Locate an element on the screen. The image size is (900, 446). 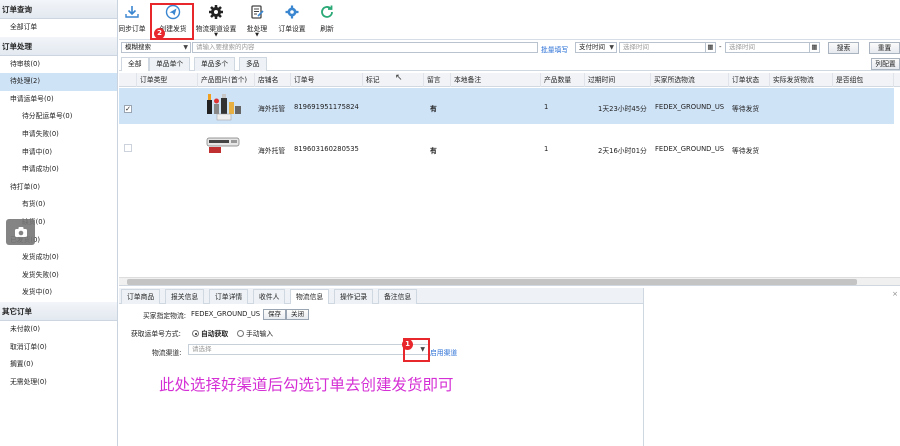
tab-all: 全部 is located at coordinates (135, 64).